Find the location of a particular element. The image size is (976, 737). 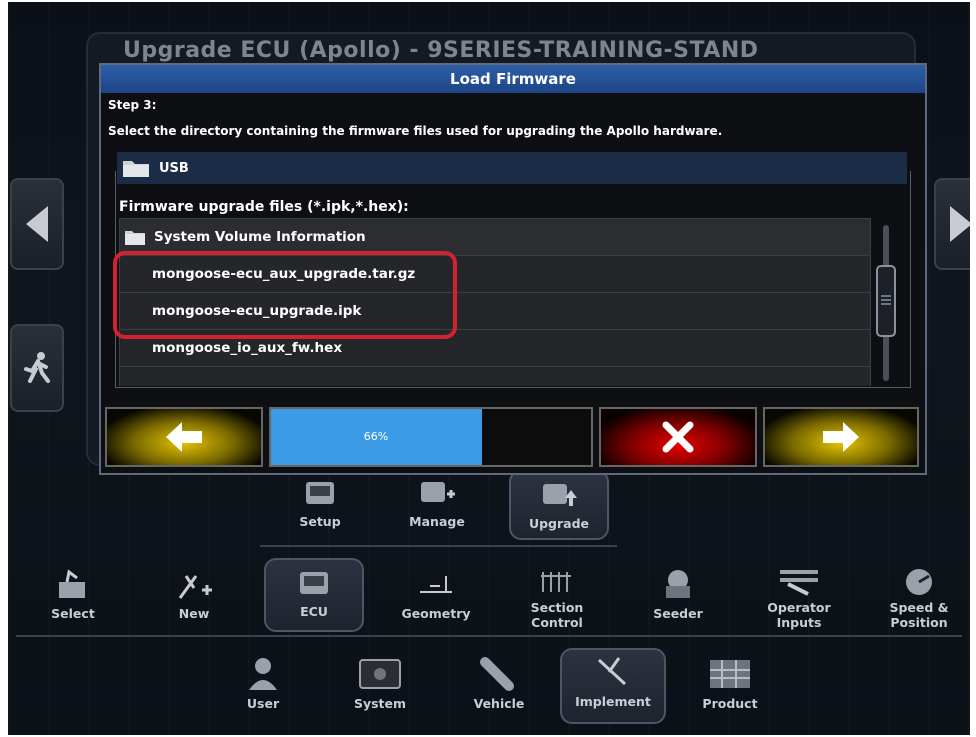

file-list-item is located at coordinates (495, 376).